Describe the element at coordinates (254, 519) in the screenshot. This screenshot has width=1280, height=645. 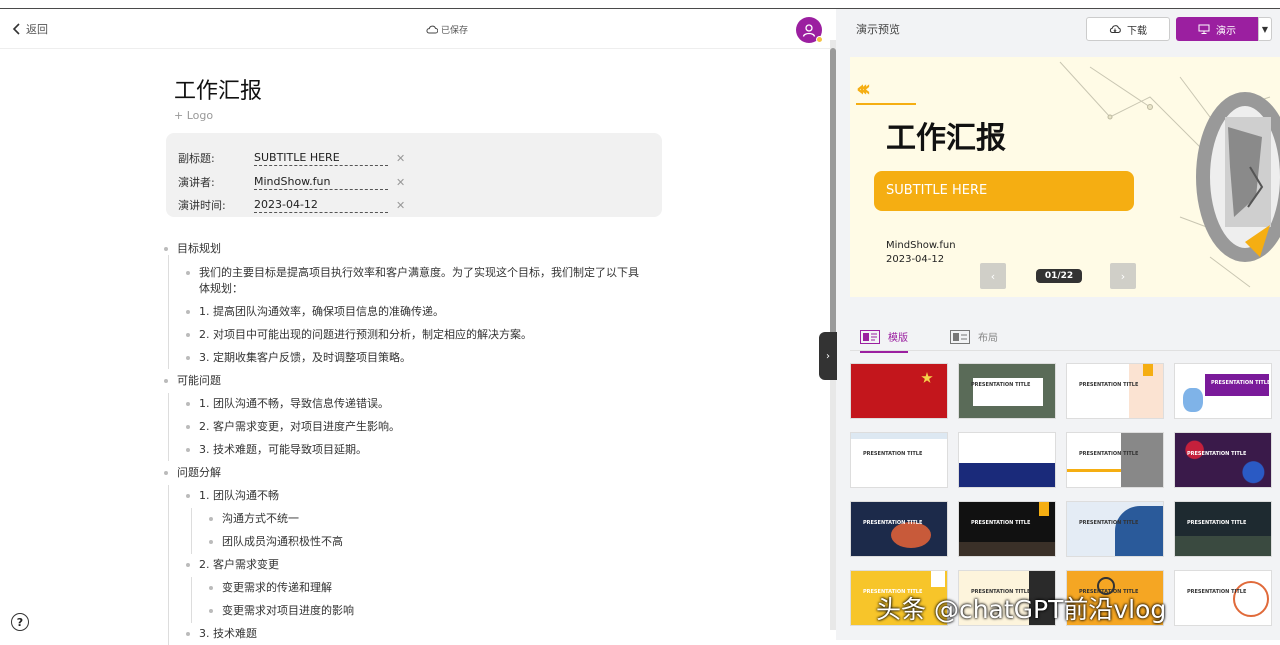
I see `outline-item: 沟通方式不统一` at that location.